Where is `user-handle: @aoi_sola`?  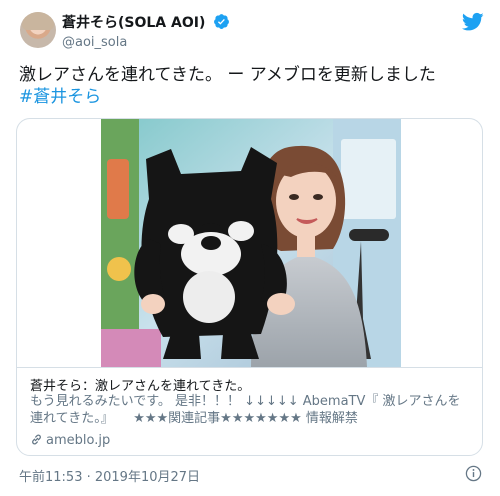
user-handle: @aoi_sola is located at coordinates (146, 42).